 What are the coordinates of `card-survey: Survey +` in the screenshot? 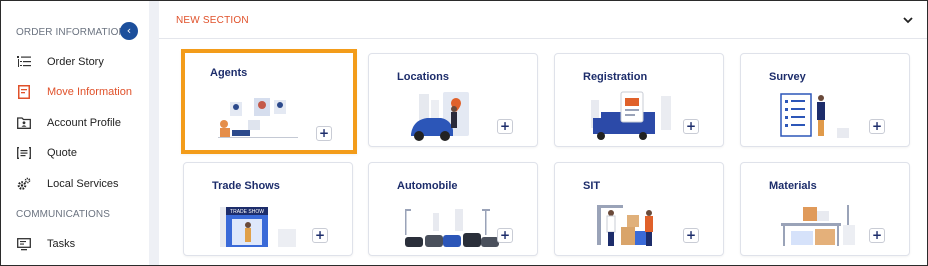 It's located at (825, 100).